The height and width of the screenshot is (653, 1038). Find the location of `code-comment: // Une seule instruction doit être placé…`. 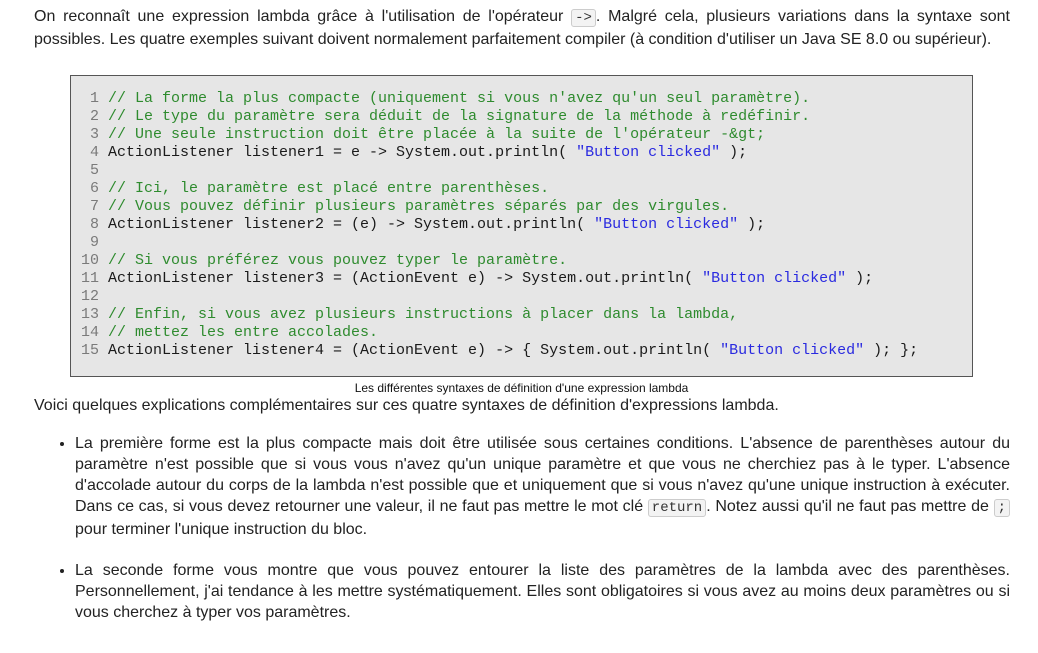

code-comment: // Une seule instruction doit être placé… is located at coordinates (437, 134).